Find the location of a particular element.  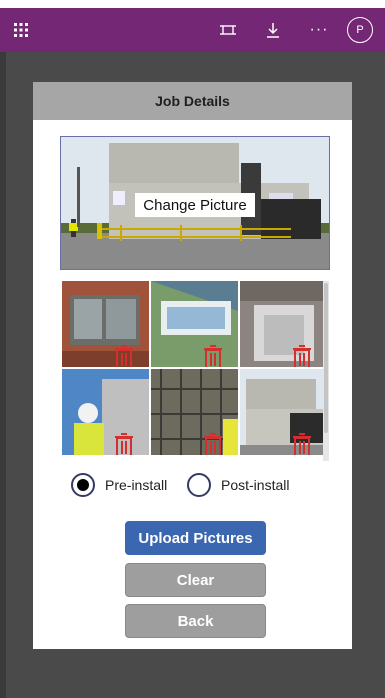

more-icon: ··· is located at coordinates (319, 30).